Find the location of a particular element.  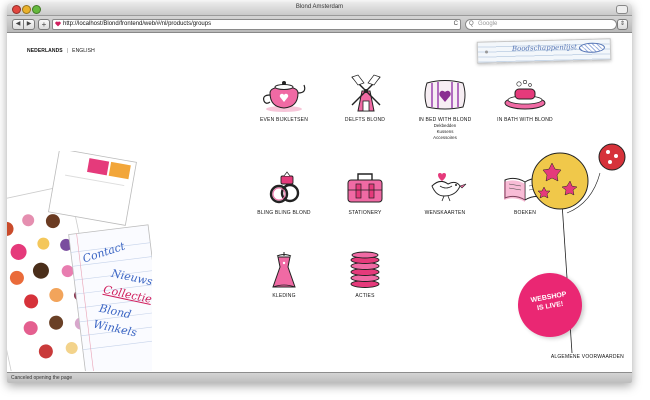

subcategory-accessoires: Accessoires is located at coordinates (445, 138).